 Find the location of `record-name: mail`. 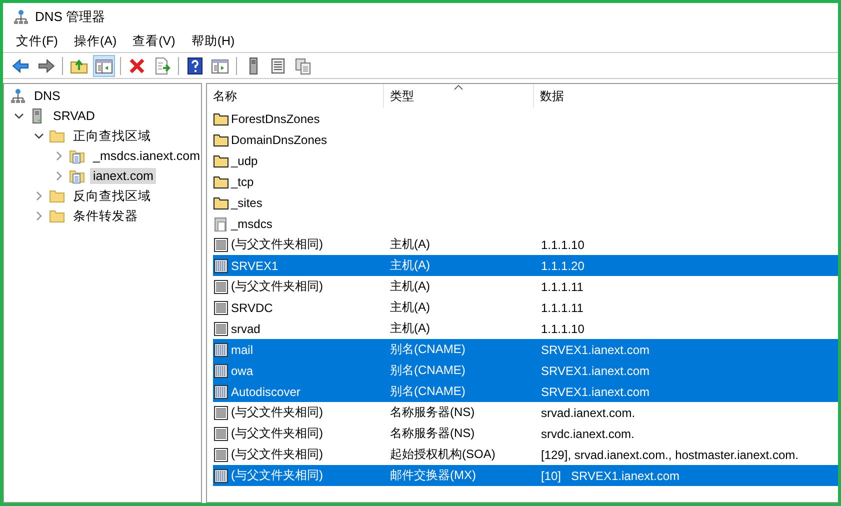

record-name: mail is located at coordinates (242, 349).